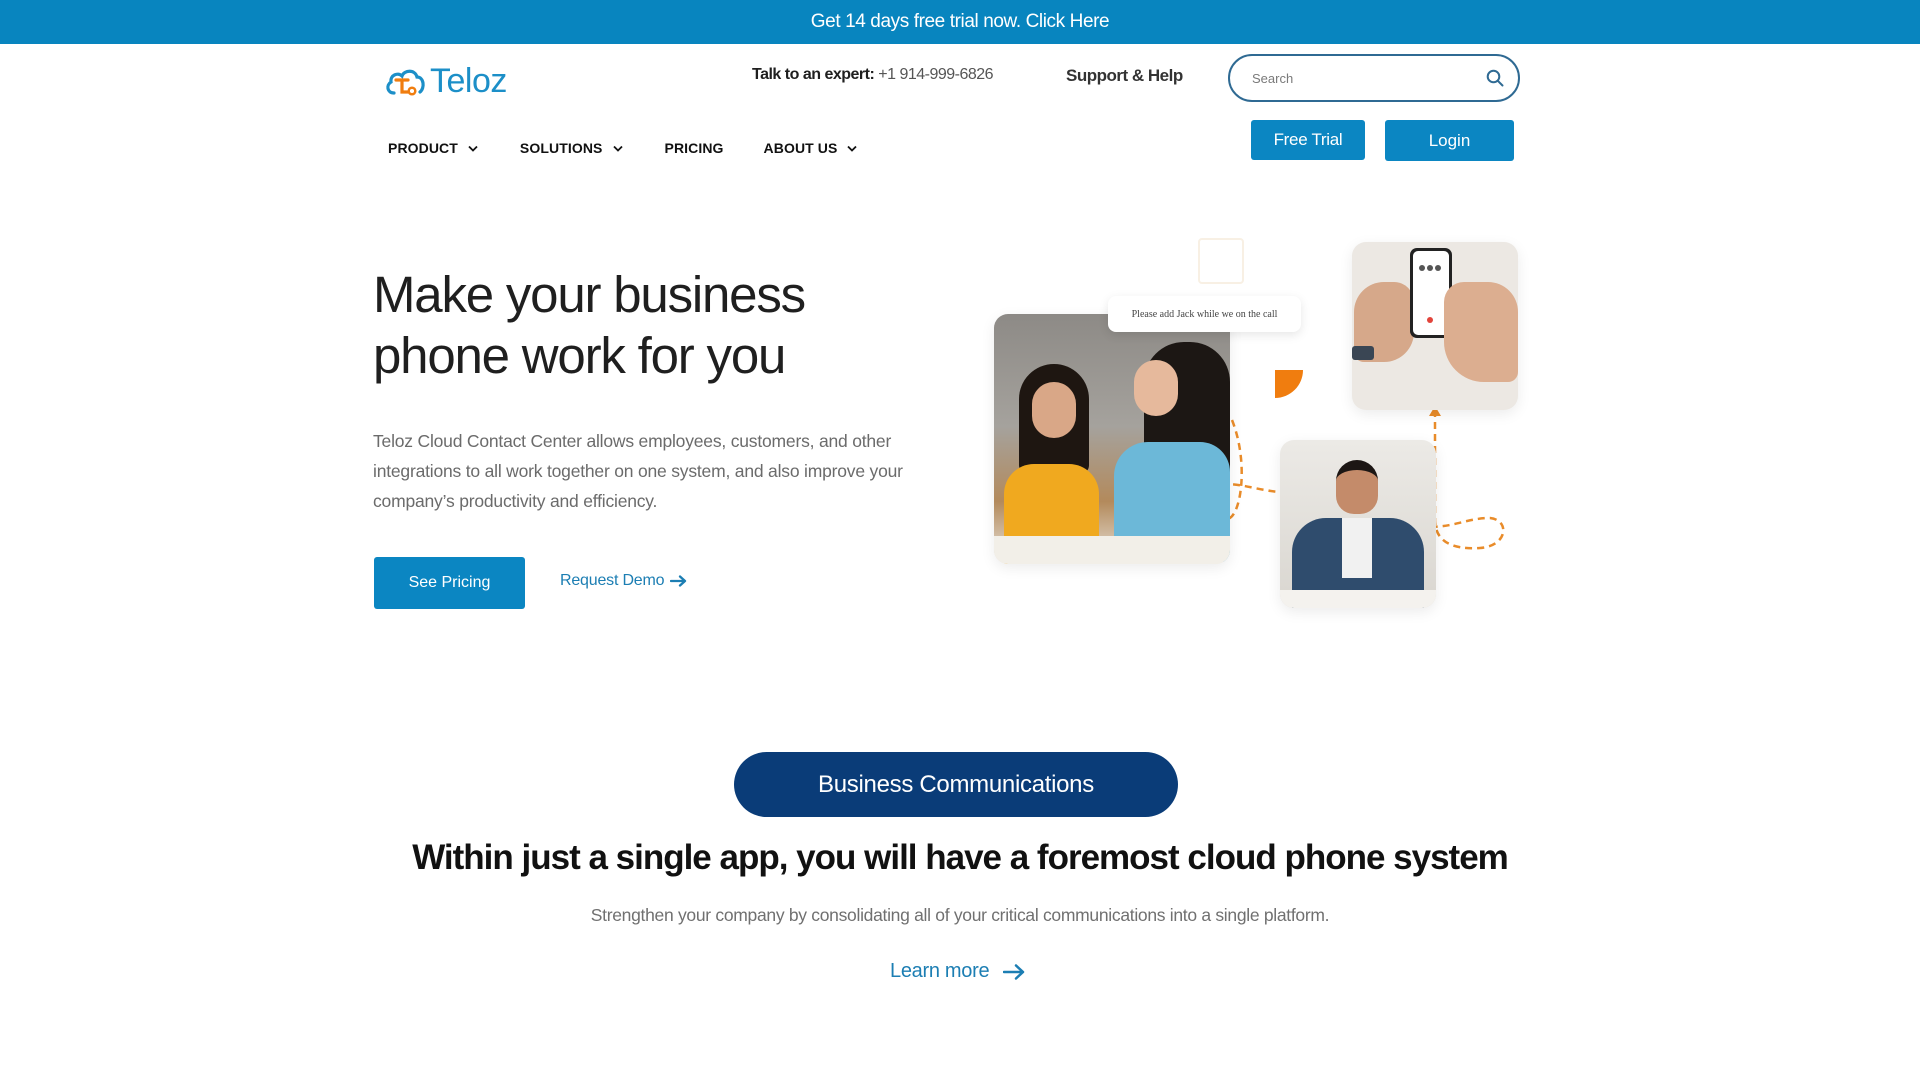 Image resolution: width=1920 pixels, height=1080 pixels. What do you see at coordinates (1368, 78) in the screenshot?
I see `search-input` at bounding box center [1368, 78].